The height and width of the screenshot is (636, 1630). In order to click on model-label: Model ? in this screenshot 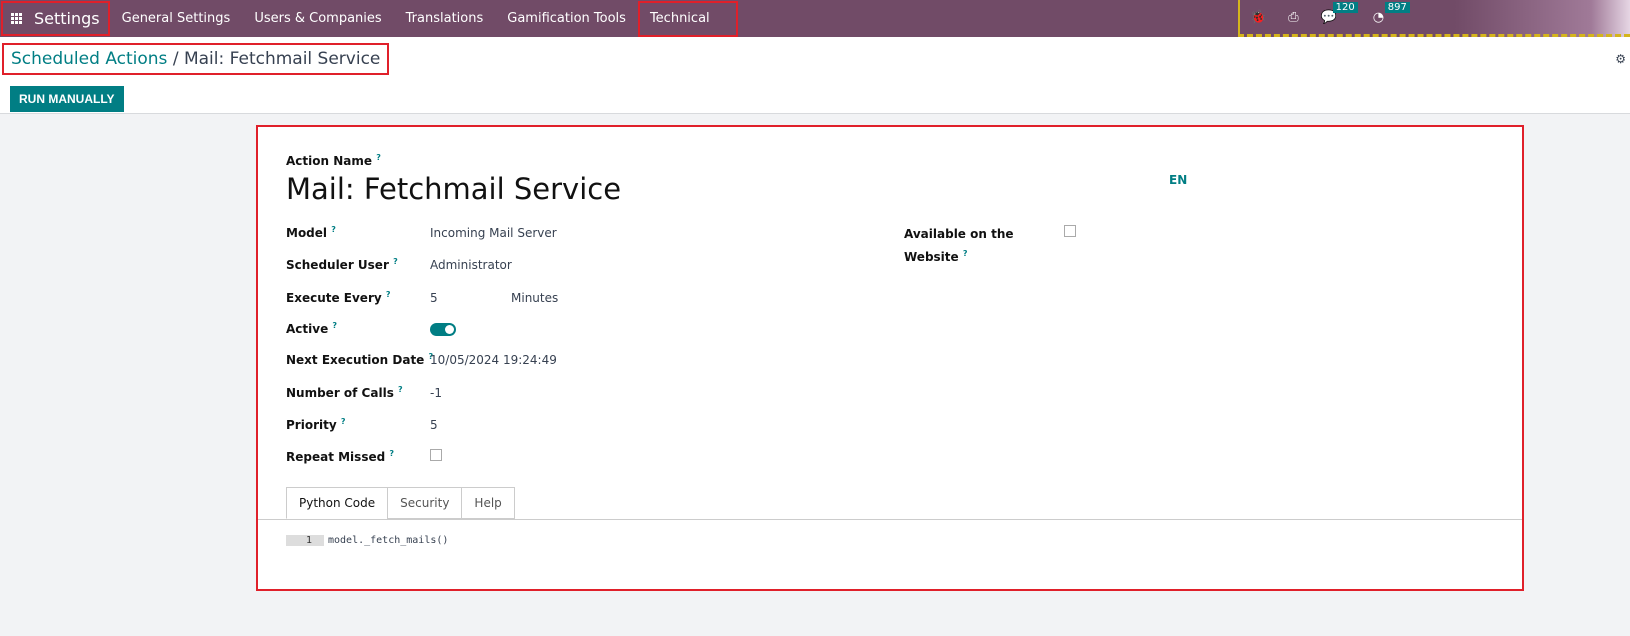, I will do `click(311, 232)`.